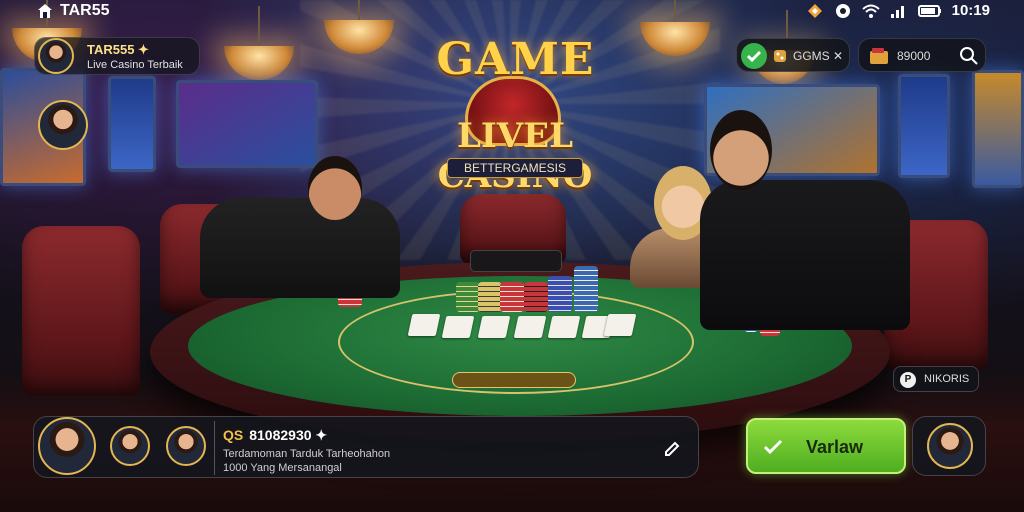 Image resolution: width=1024 pixels, height=512 pixels. Describe the element at coordinates (85, 10) in the screenshot. I see `brand-name: TAR55` at that location.